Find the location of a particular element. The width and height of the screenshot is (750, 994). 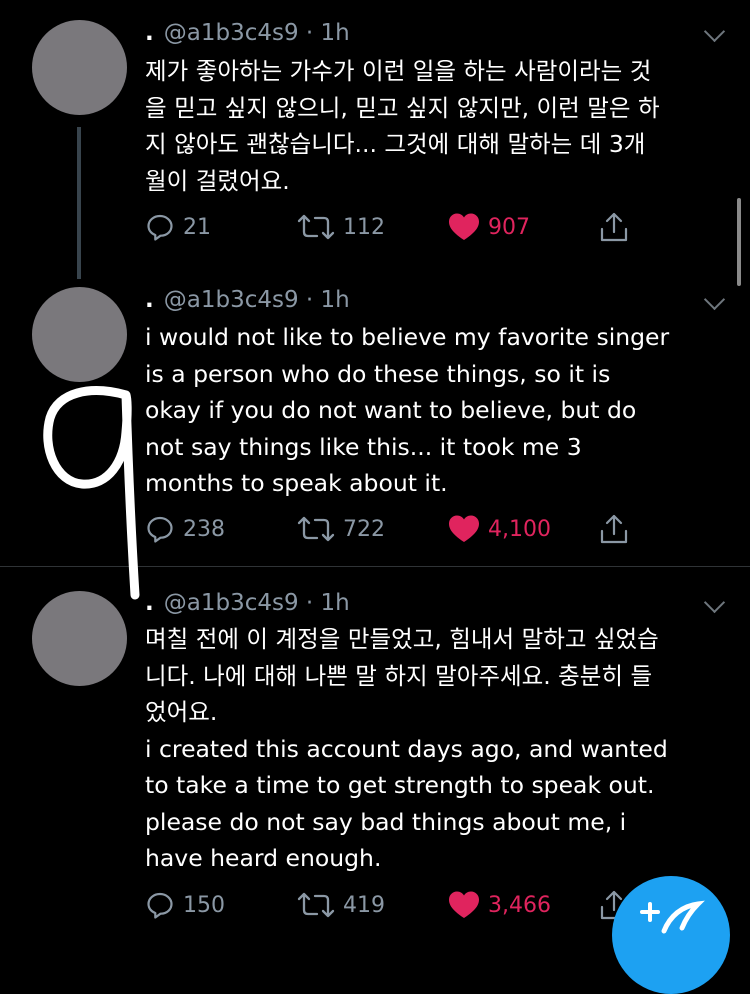

compose-button is located at coordinates (671, 935).